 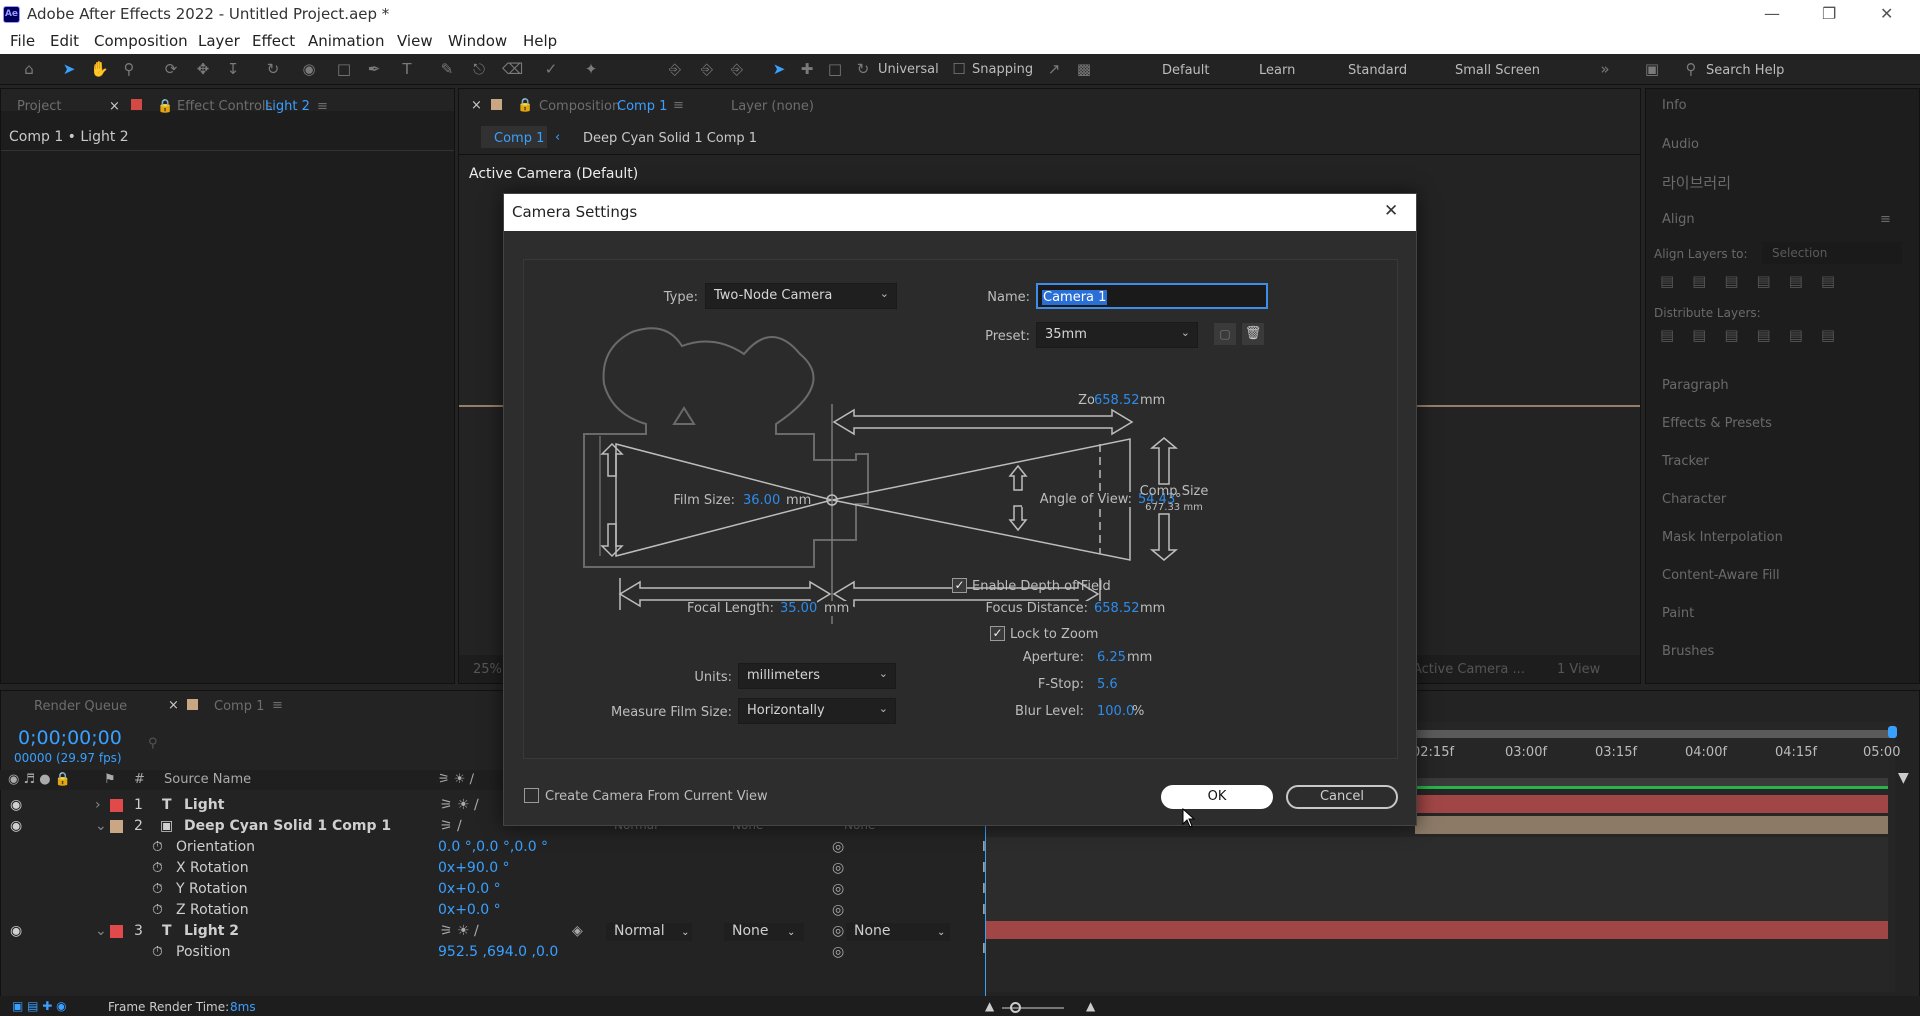 I want to click on flow-comp-1: Comp 1, so click(x=519, y=138).